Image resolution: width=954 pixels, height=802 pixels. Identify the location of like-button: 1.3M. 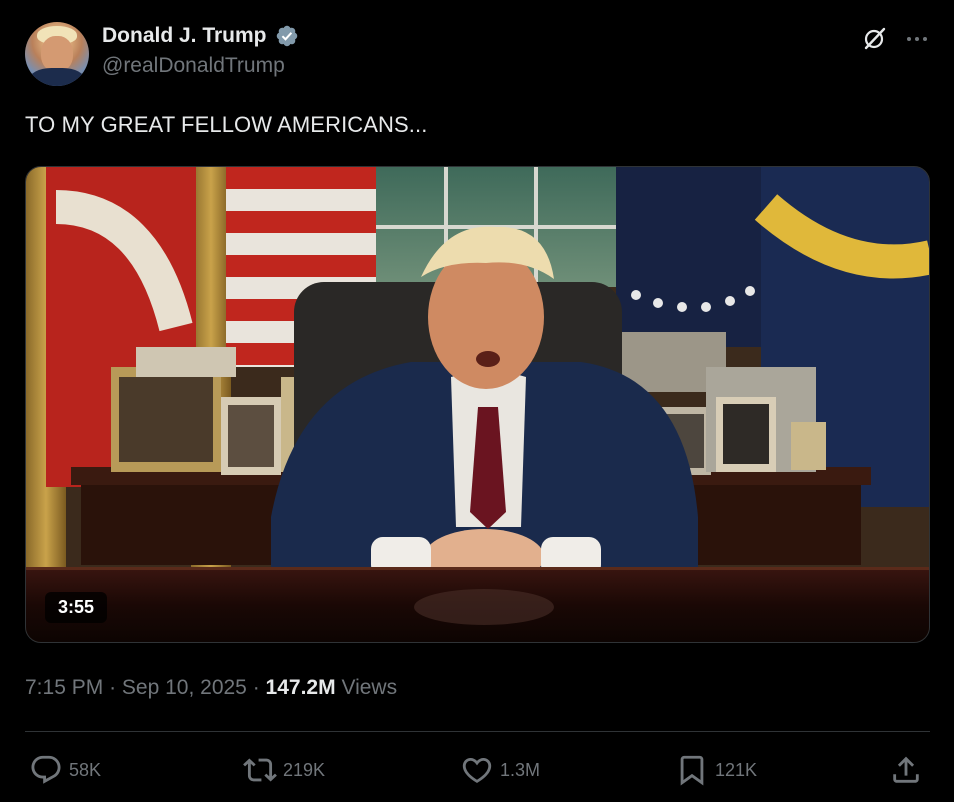
(500, 770).